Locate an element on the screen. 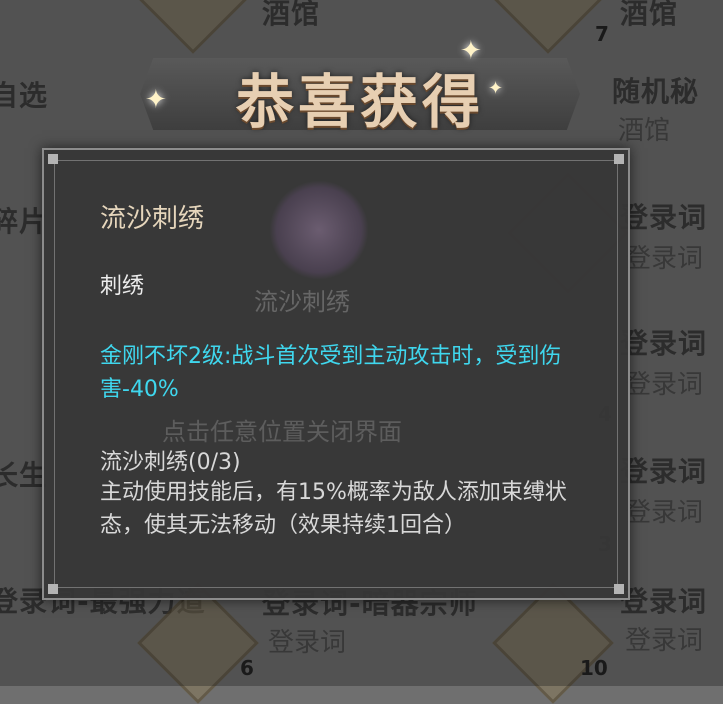 The height and width of the screenshot is (704, 723). item-name: 流沙刺绣 is located at coordinates (152, 219).